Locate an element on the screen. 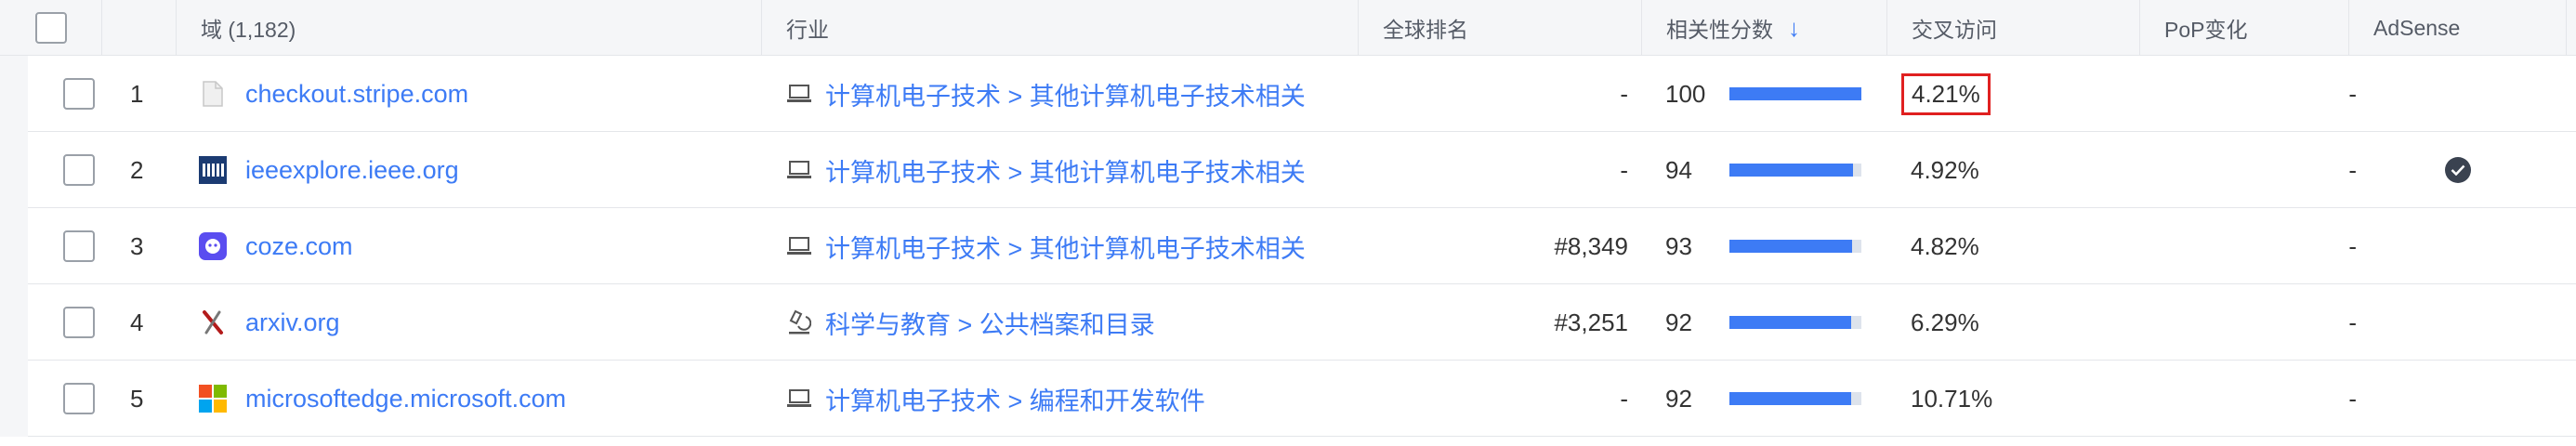 Image resolution: width=2576 pixels, height=446 pixels. domain-cell: microsoftedge.microsoft.com is located at coordinates (477, 399).